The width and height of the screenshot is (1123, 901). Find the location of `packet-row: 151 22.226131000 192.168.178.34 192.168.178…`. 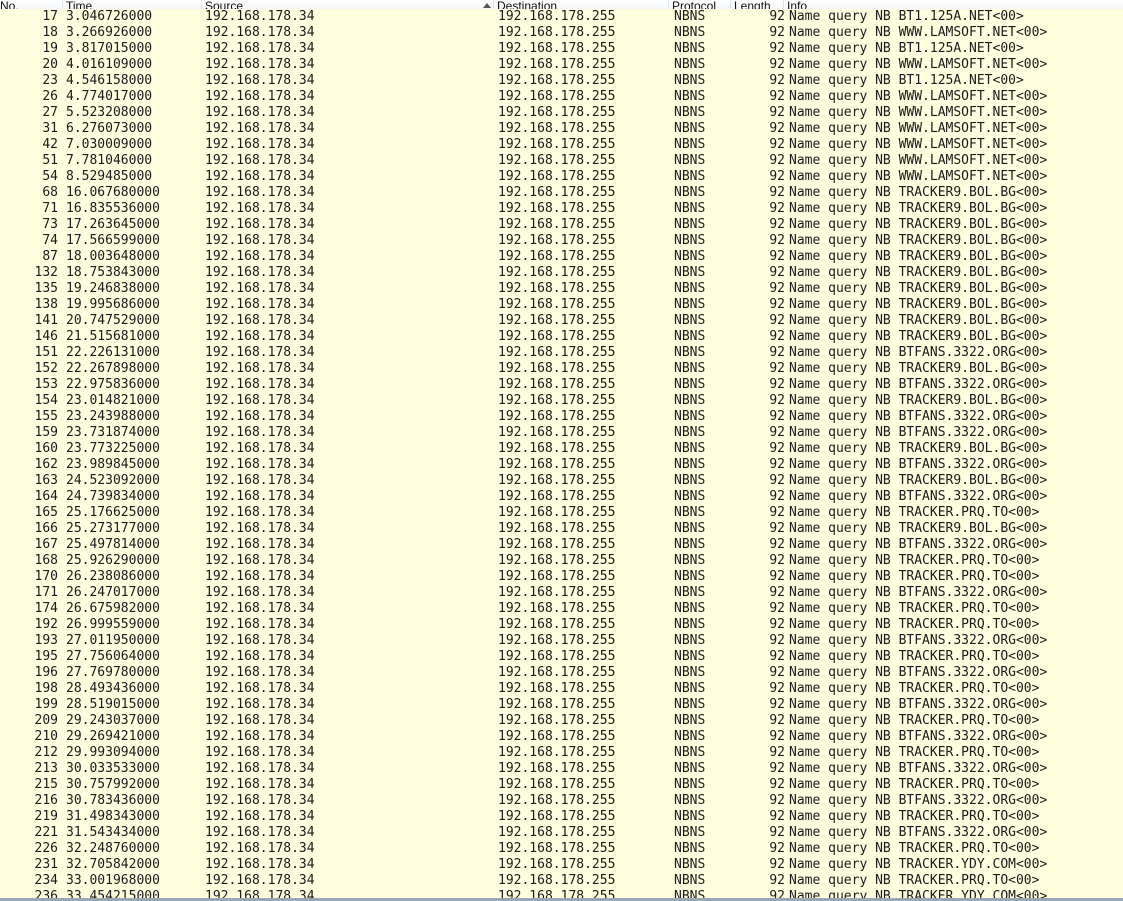

packet-row: 151 22.226131000 192.168.178.34 192.168.178… is located at coordinates (561, 353).